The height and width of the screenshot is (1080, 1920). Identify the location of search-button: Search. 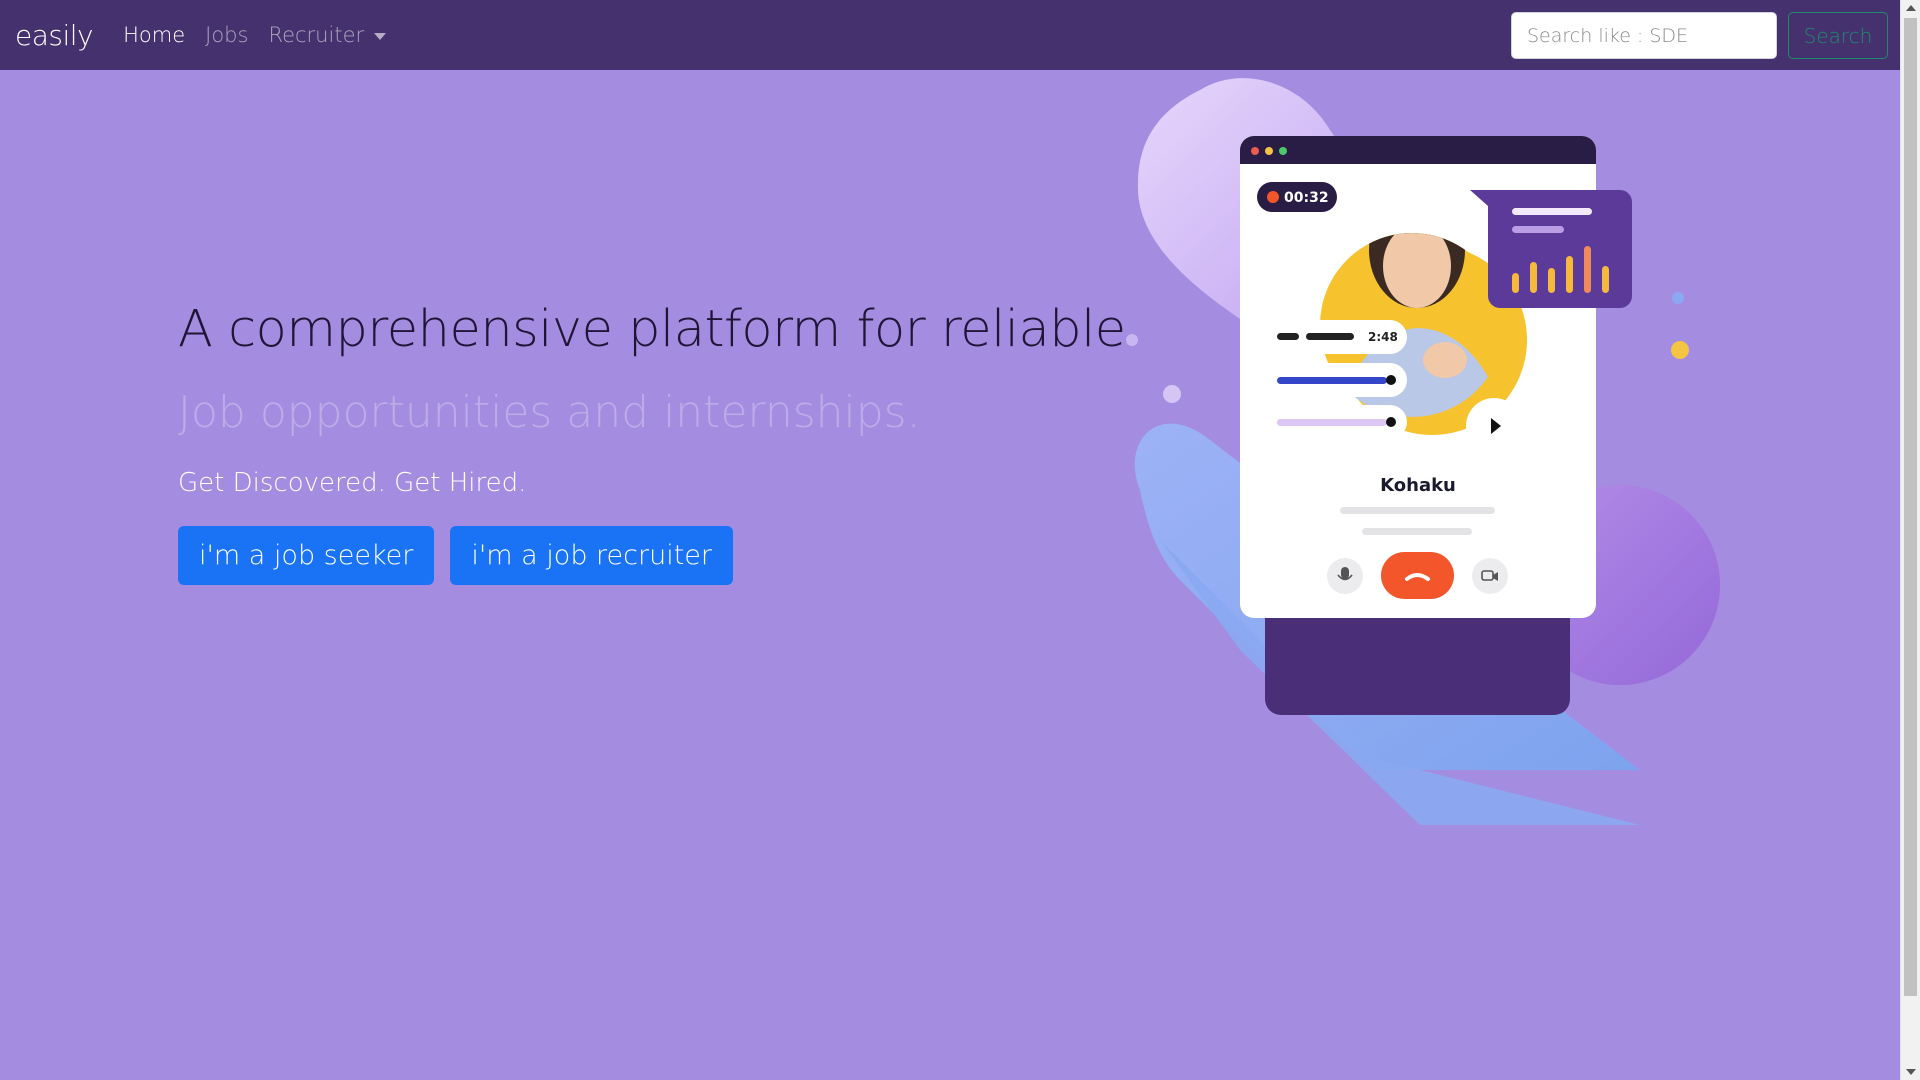
(1838, 35).